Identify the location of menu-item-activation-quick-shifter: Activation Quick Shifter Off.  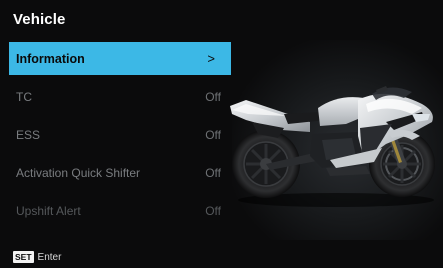
(120, 172).